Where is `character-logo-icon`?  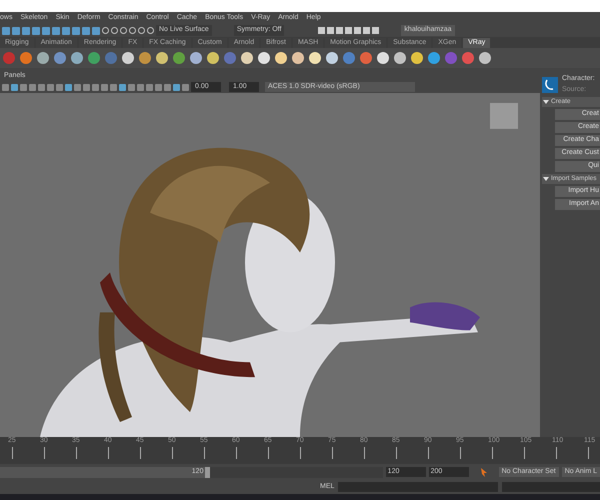
character-logo-icon is located at coordinates (550, 84).